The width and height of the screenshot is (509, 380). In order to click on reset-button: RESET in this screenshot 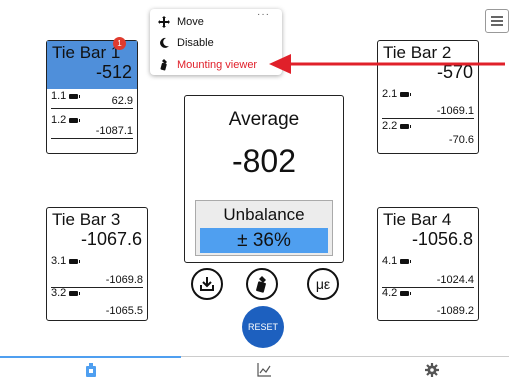, I will do `click(263, 327)`.